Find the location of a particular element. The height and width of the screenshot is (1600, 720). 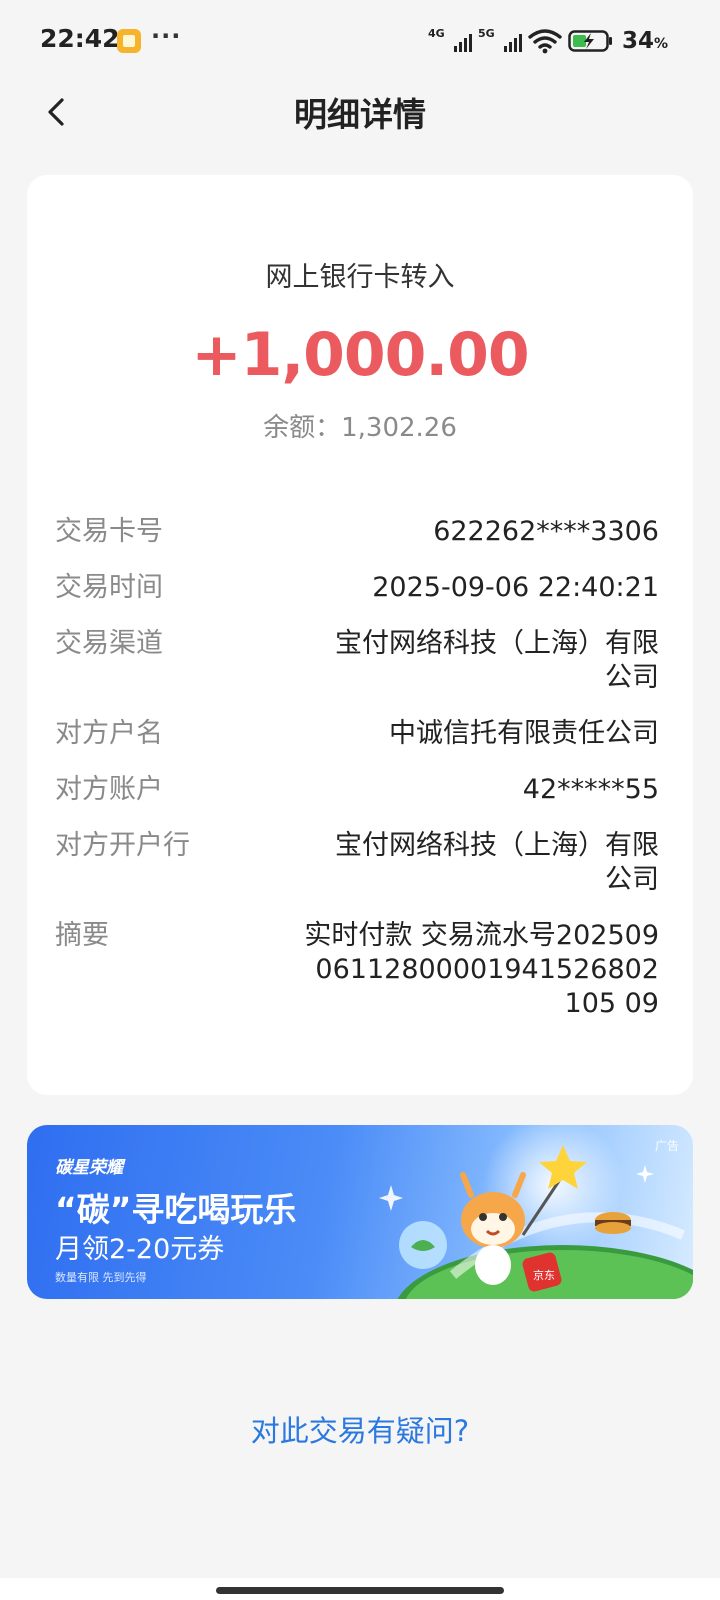

network-type-label: 5G is located at coordinates (486, 33).